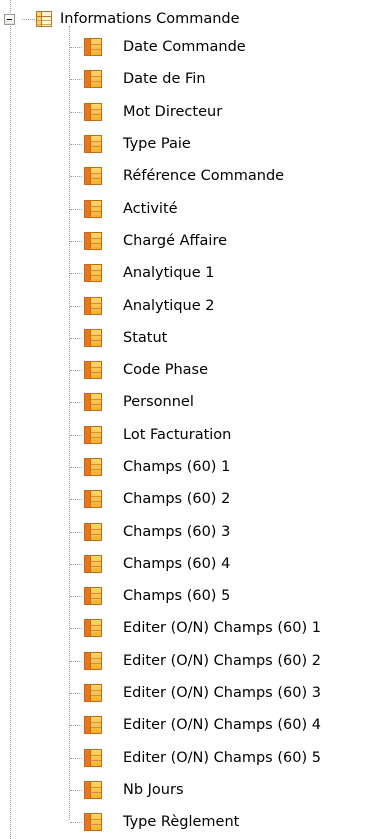 The height and width of the screenshot is (839, 383). I want to click on tree-node-label: Champs (60) 2, so click(177, 499).